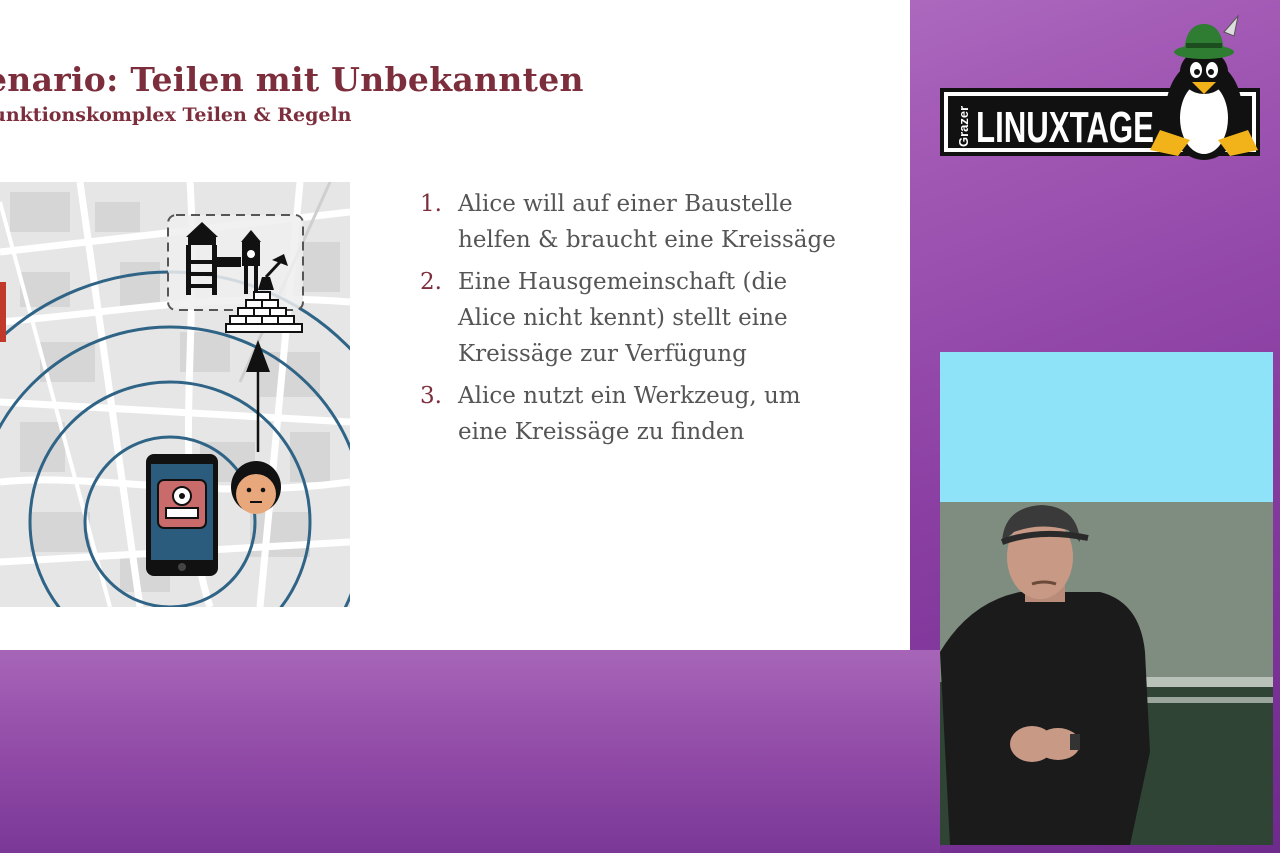 The width and height of the screenshot is (1280, 853). What do you see at coordinates (431, 204) in the screenshot?
I see `step-number: 1.` at bounding box center [431, 204].